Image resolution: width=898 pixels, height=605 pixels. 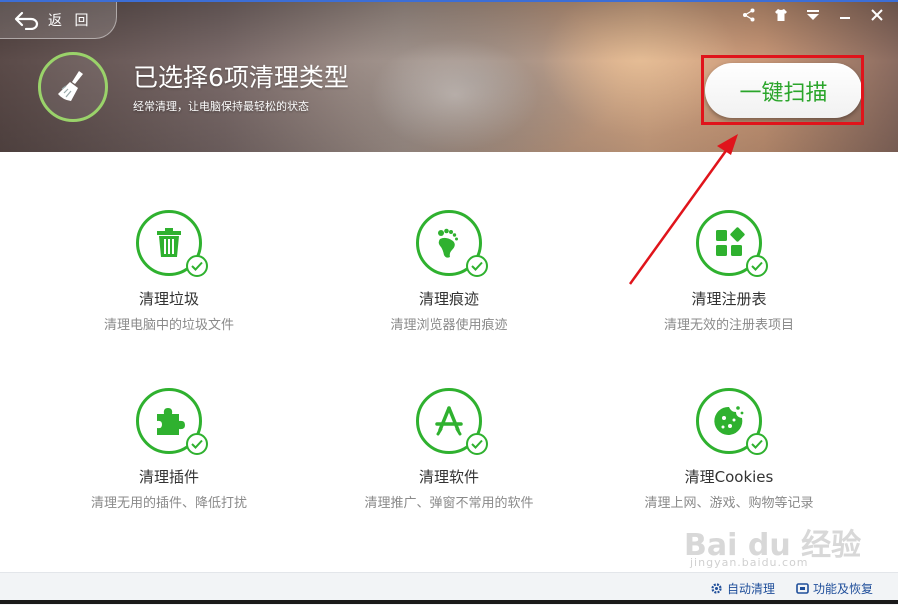 I want to click on back-label: 返 回, so click(x=70, y=21).